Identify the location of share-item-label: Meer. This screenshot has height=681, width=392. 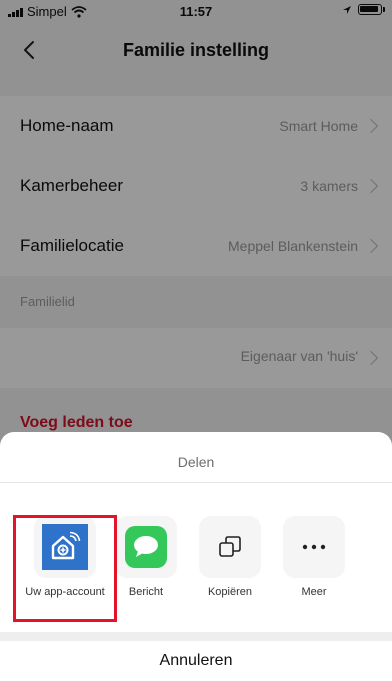
(314, 592).